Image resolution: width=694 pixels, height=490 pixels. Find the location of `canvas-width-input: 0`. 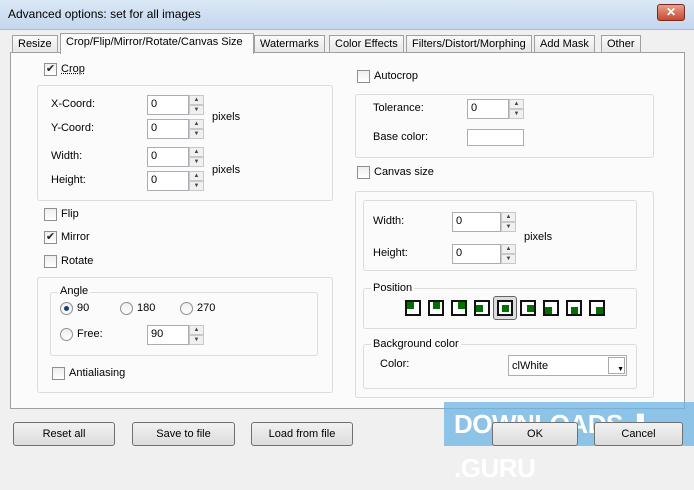

canvas-width-input: 0 is located at coordinates (476, 222).